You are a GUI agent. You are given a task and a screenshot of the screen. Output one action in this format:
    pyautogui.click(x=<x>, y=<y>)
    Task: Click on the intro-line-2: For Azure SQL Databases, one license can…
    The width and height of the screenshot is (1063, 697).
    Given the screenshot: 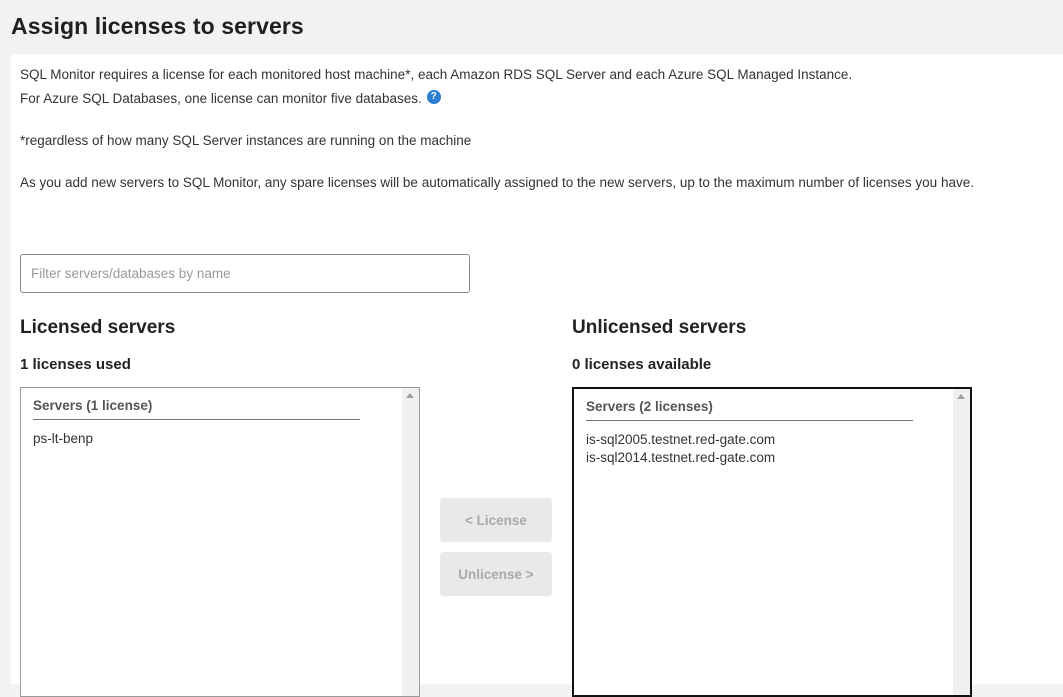 What is the action you would take?
    pyautogui.click(x=230, y=98)
    